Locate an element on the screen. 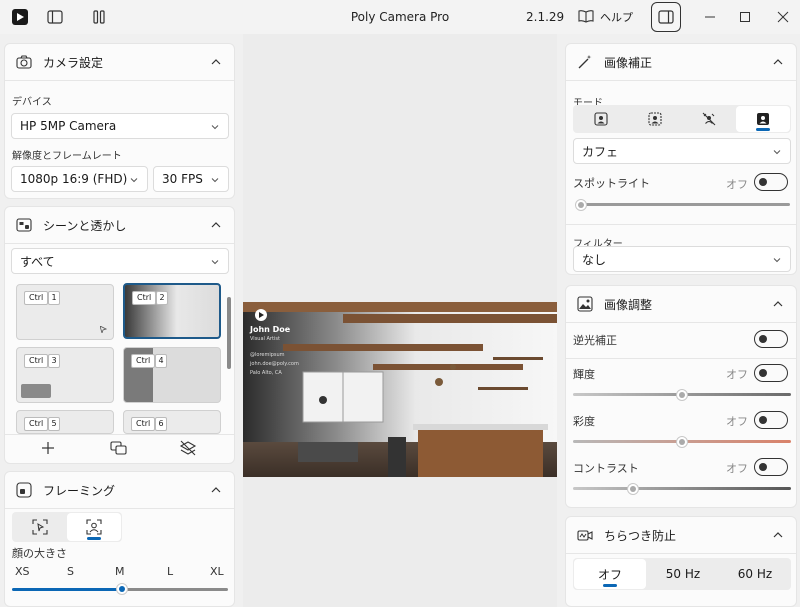  scene-tile-3: Ctrl 3 is located at coordinates (65, 375).